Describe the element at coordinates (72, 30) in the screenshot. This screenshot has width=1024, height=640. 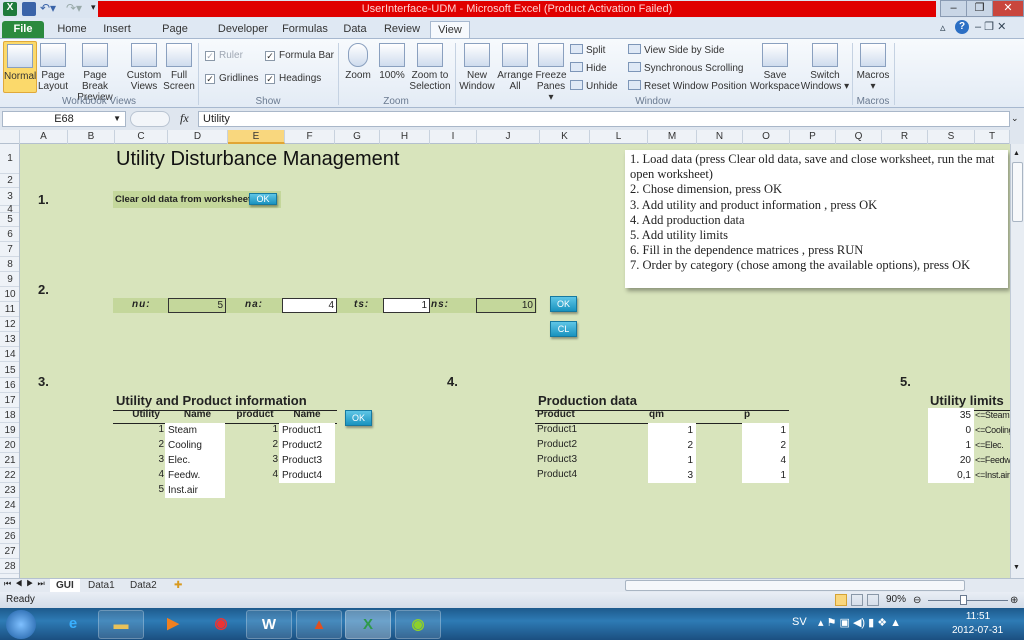
I see `tab-home: Home` at that location.